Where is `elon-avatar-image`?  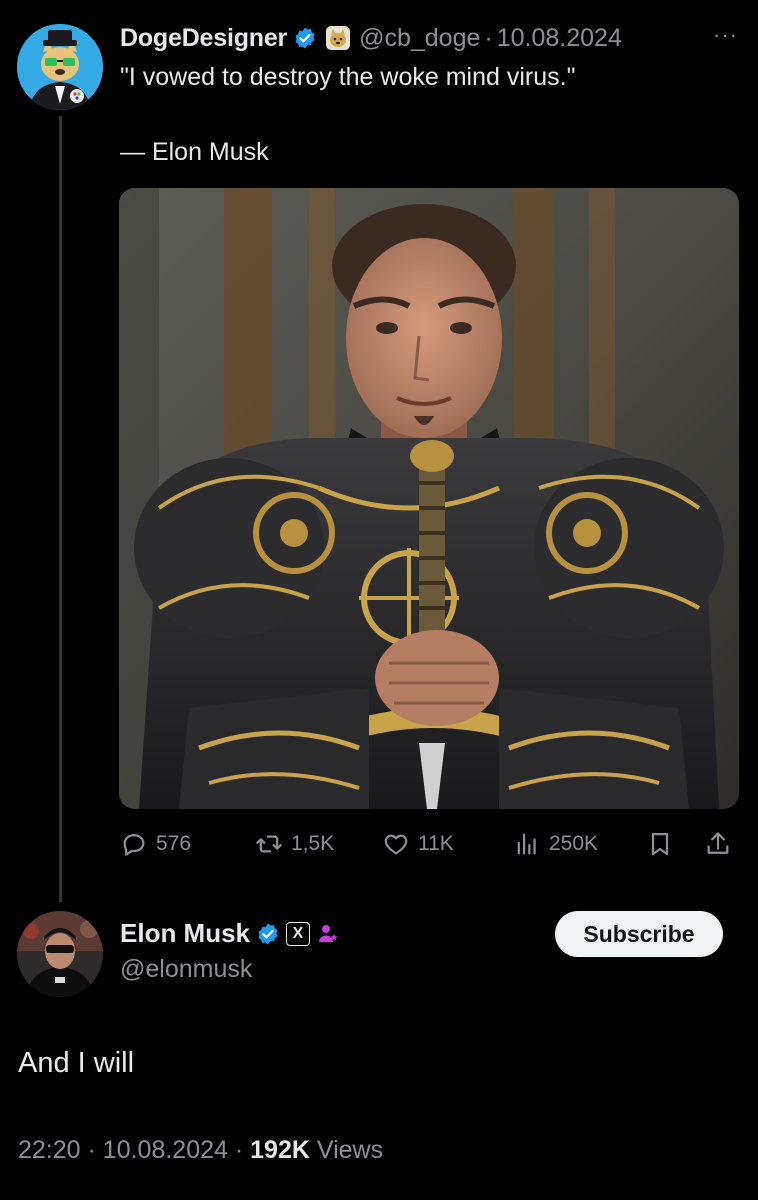
elon-avatar-image is located at coordinates (60, 954).